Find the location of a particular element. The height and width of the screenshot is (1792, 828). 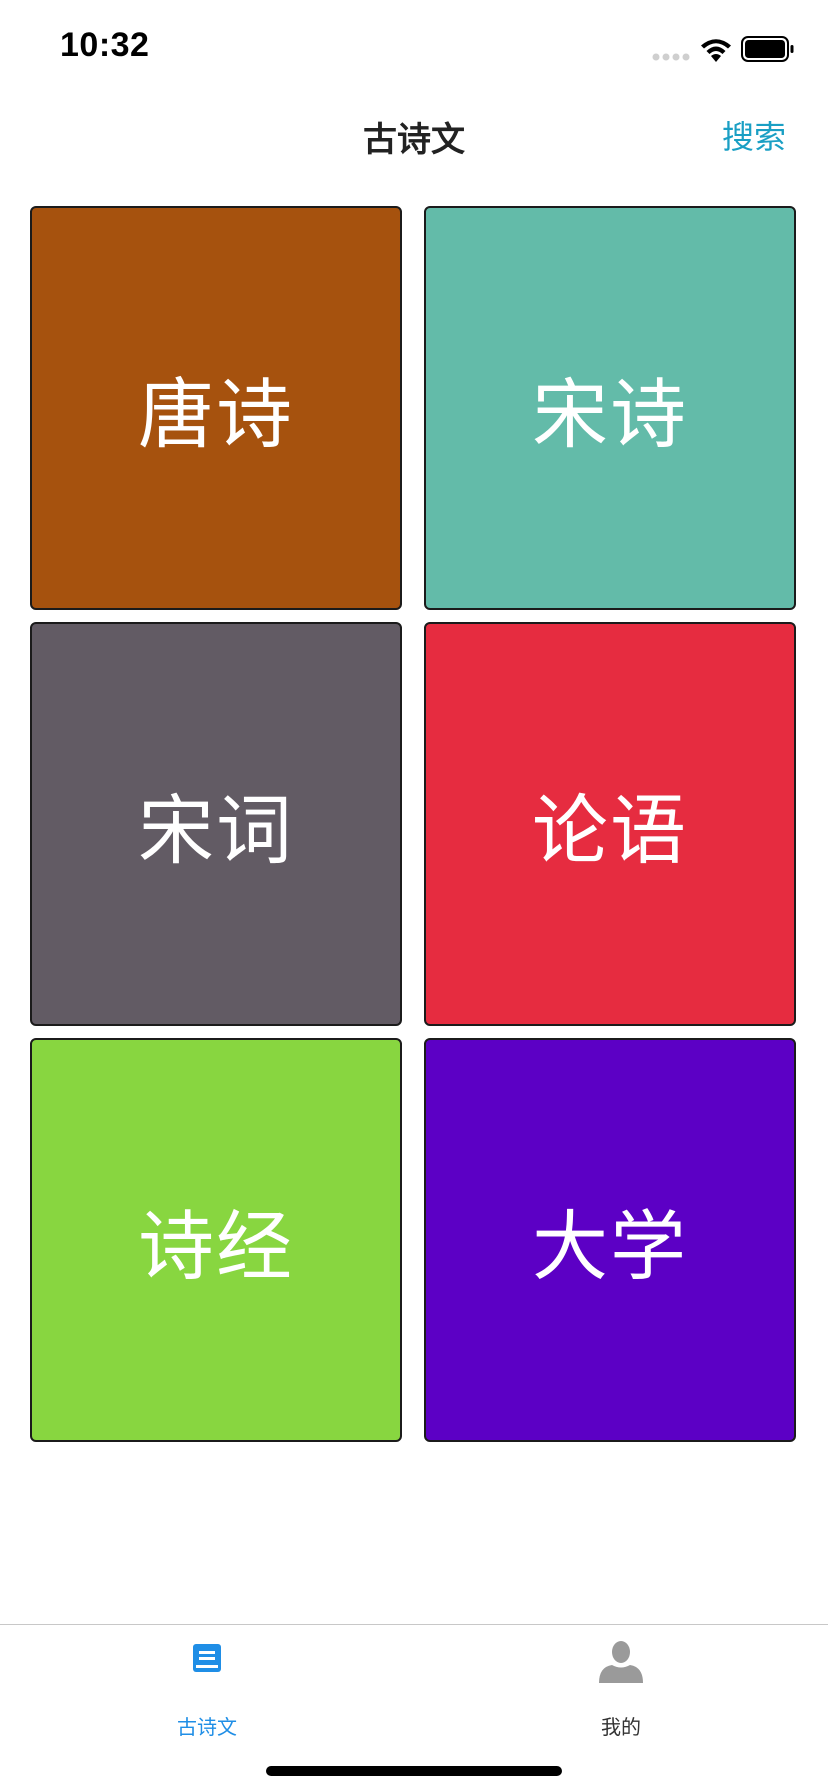

tile-label: 大学 is located at coordinates (610, 1246).